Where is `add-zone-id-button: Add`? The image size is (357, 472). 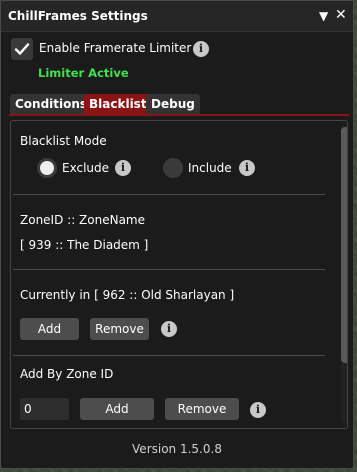 add-zone-id-button: Add is located at coordinates (117, 409).